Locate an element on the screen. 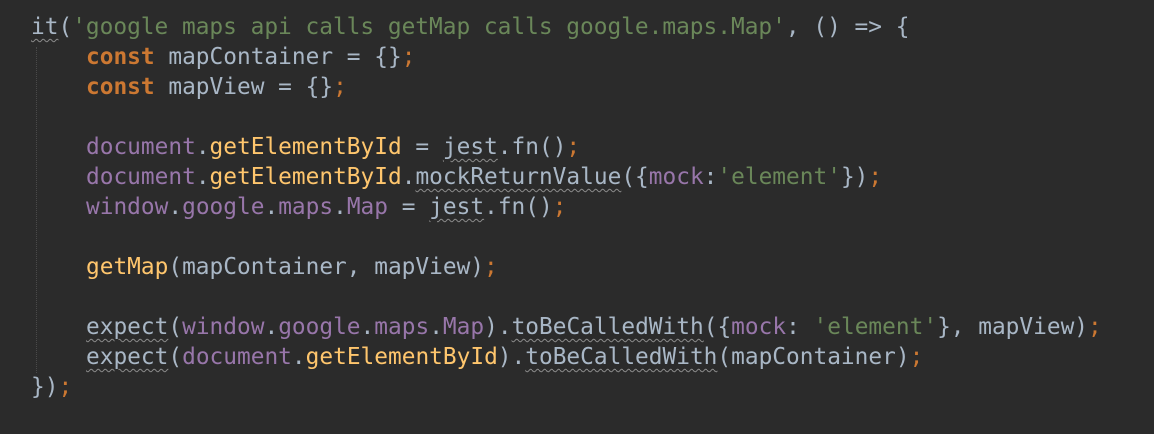 This screenshot has height=434, width=1154. code-token-pl: (mapContainer) is located at coordinates (813, 357).